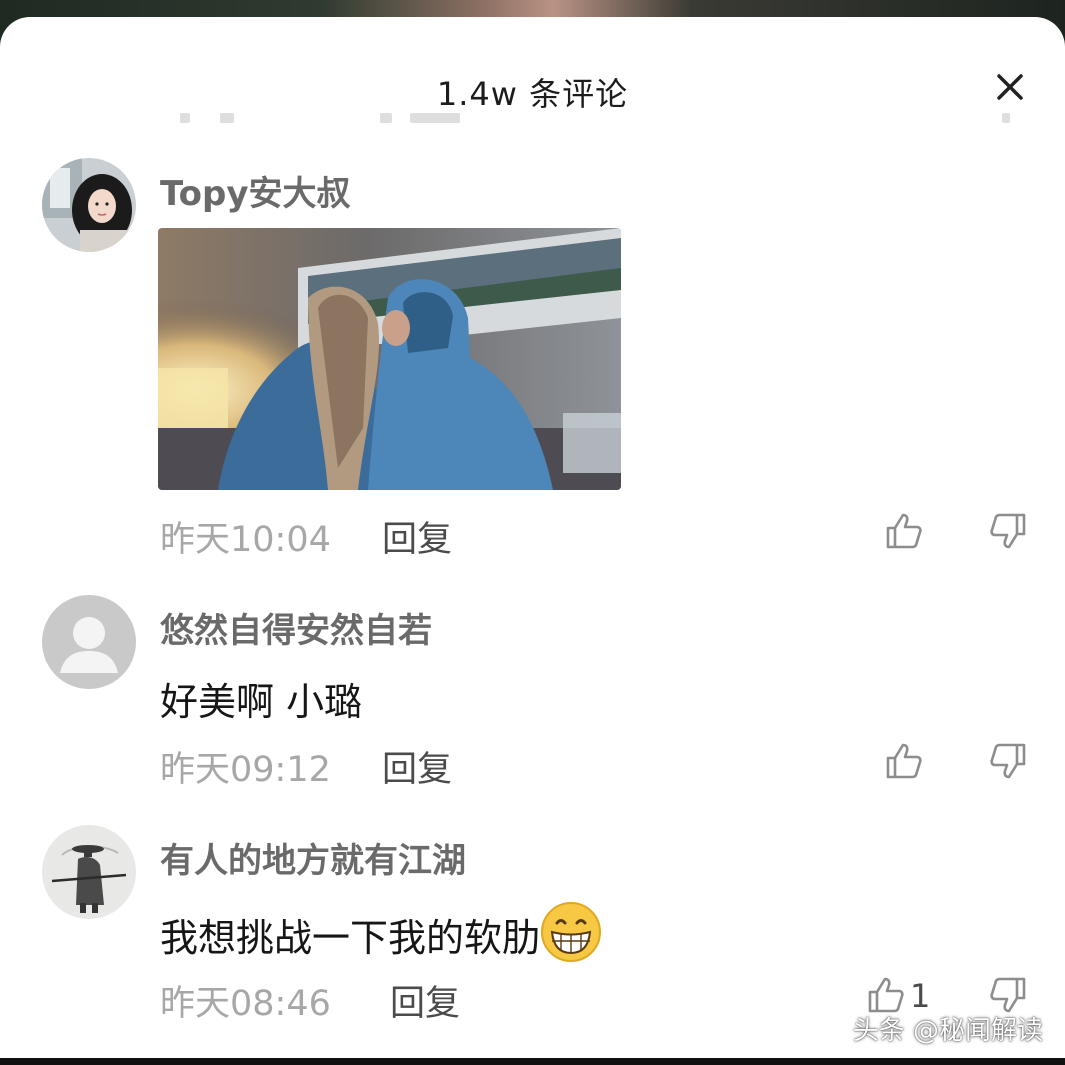 This screenshot has width=1065, height=1065. I want to click on comment-image, so click(389, 359).